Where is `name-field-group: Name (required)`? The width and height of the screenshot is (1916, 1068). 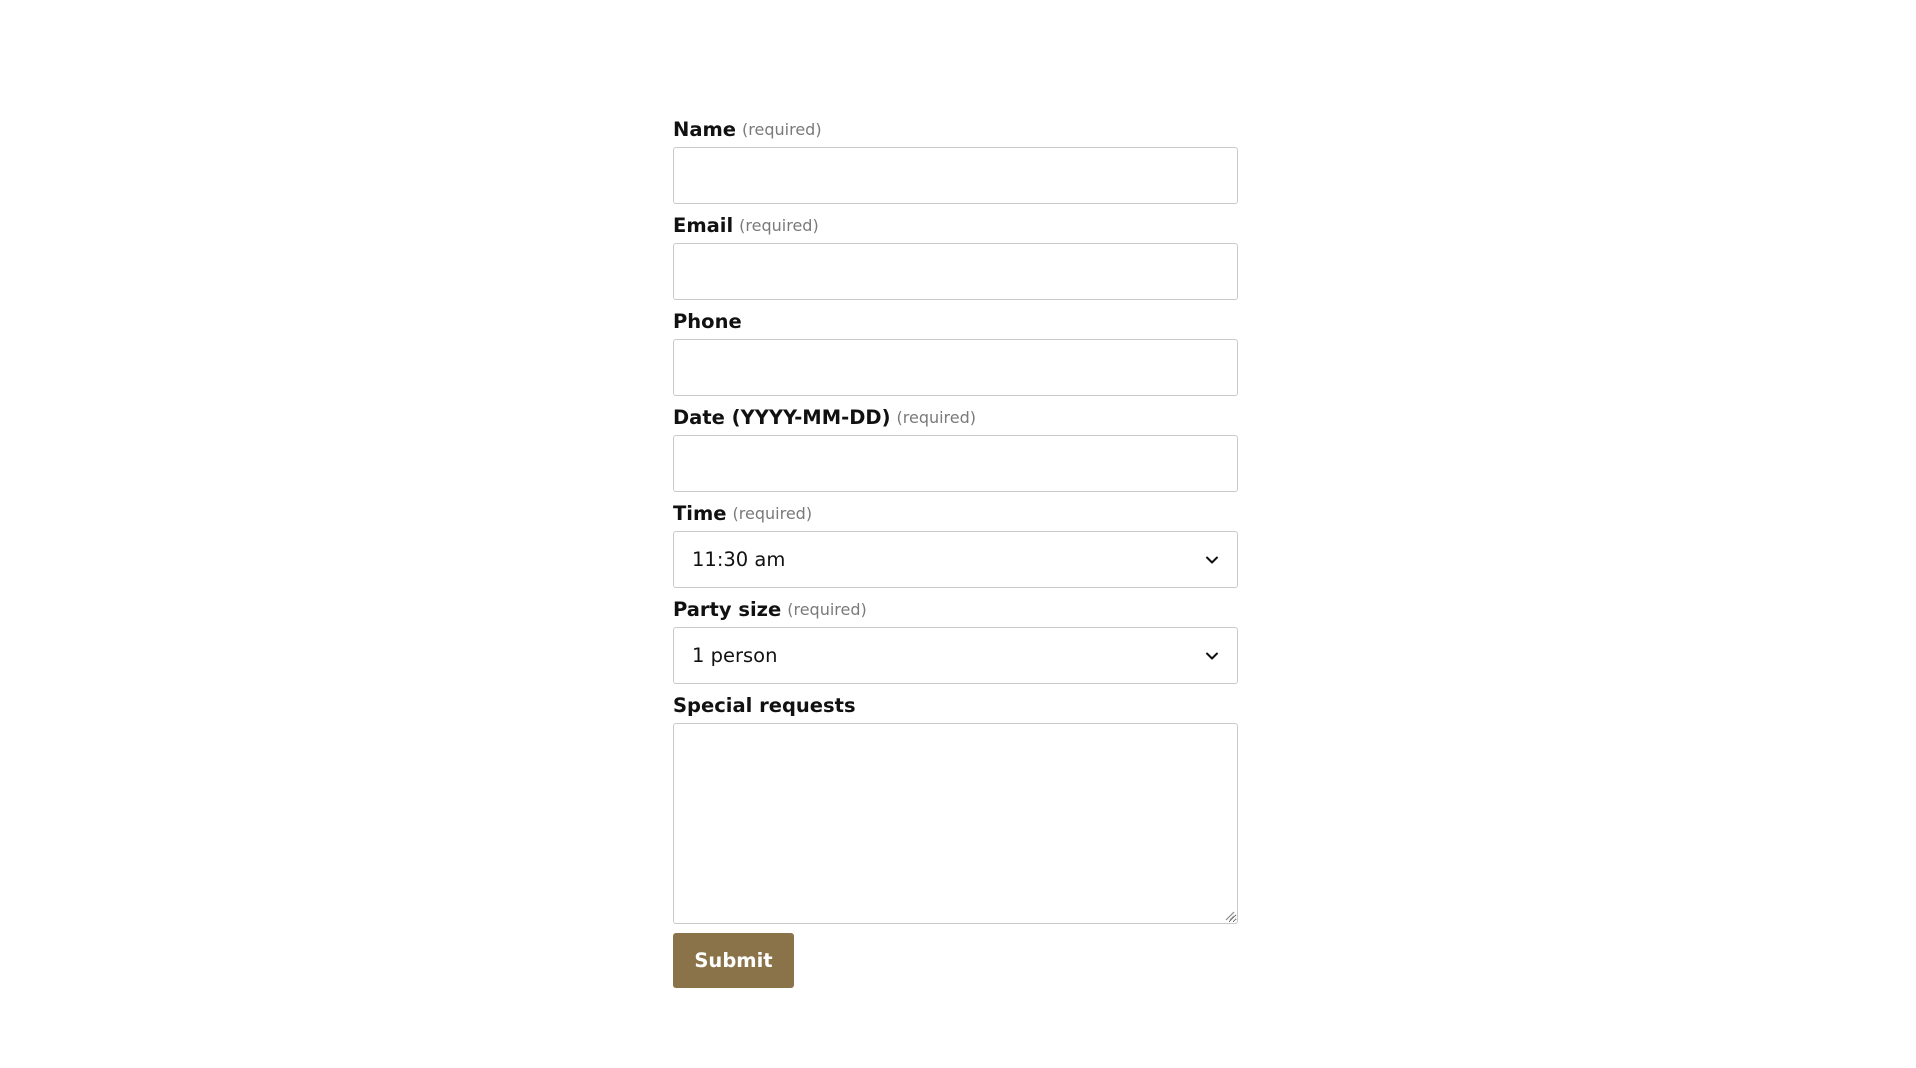 name-field-group: Name (required) is located at coordinates (955, 158).